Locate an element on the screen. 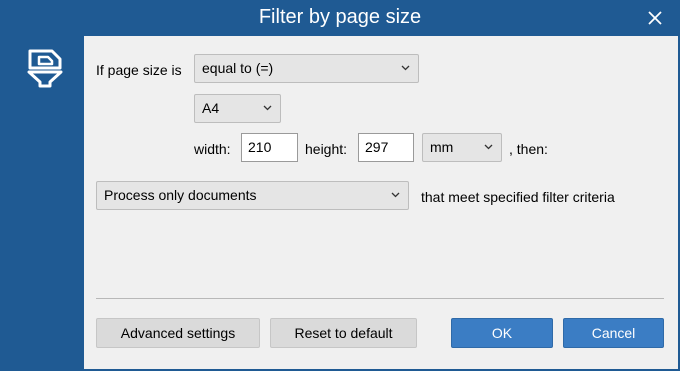 This screenshot has height=371, width=680. unit-dropdown: mm is located at coordinates (462, 147).